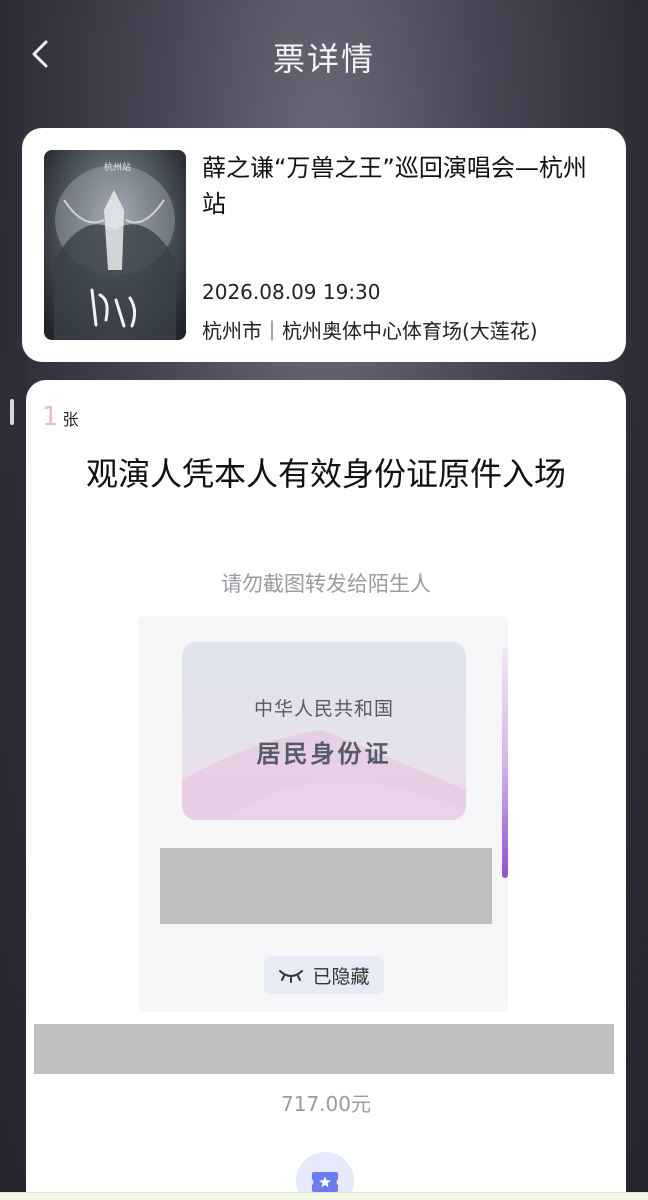 The height and width of the screenshot is (1200, 648). Describe the element at coordinates (326, 886) in the screenshot. I see `redacted-id-info` at that location.